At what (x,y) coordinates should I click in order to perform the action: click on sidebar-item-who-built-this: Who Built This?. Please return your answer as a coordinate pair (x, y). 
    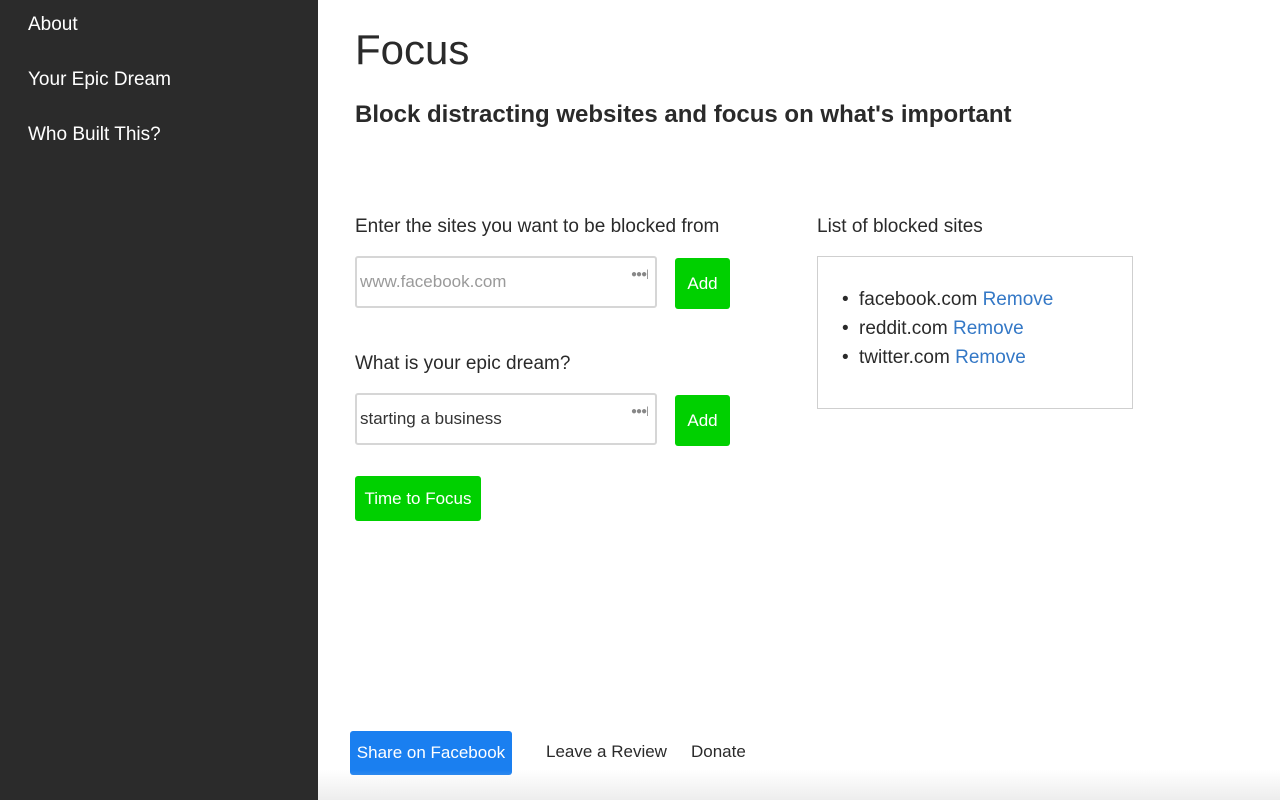
    Looking at the image, I should click on (94, 135).